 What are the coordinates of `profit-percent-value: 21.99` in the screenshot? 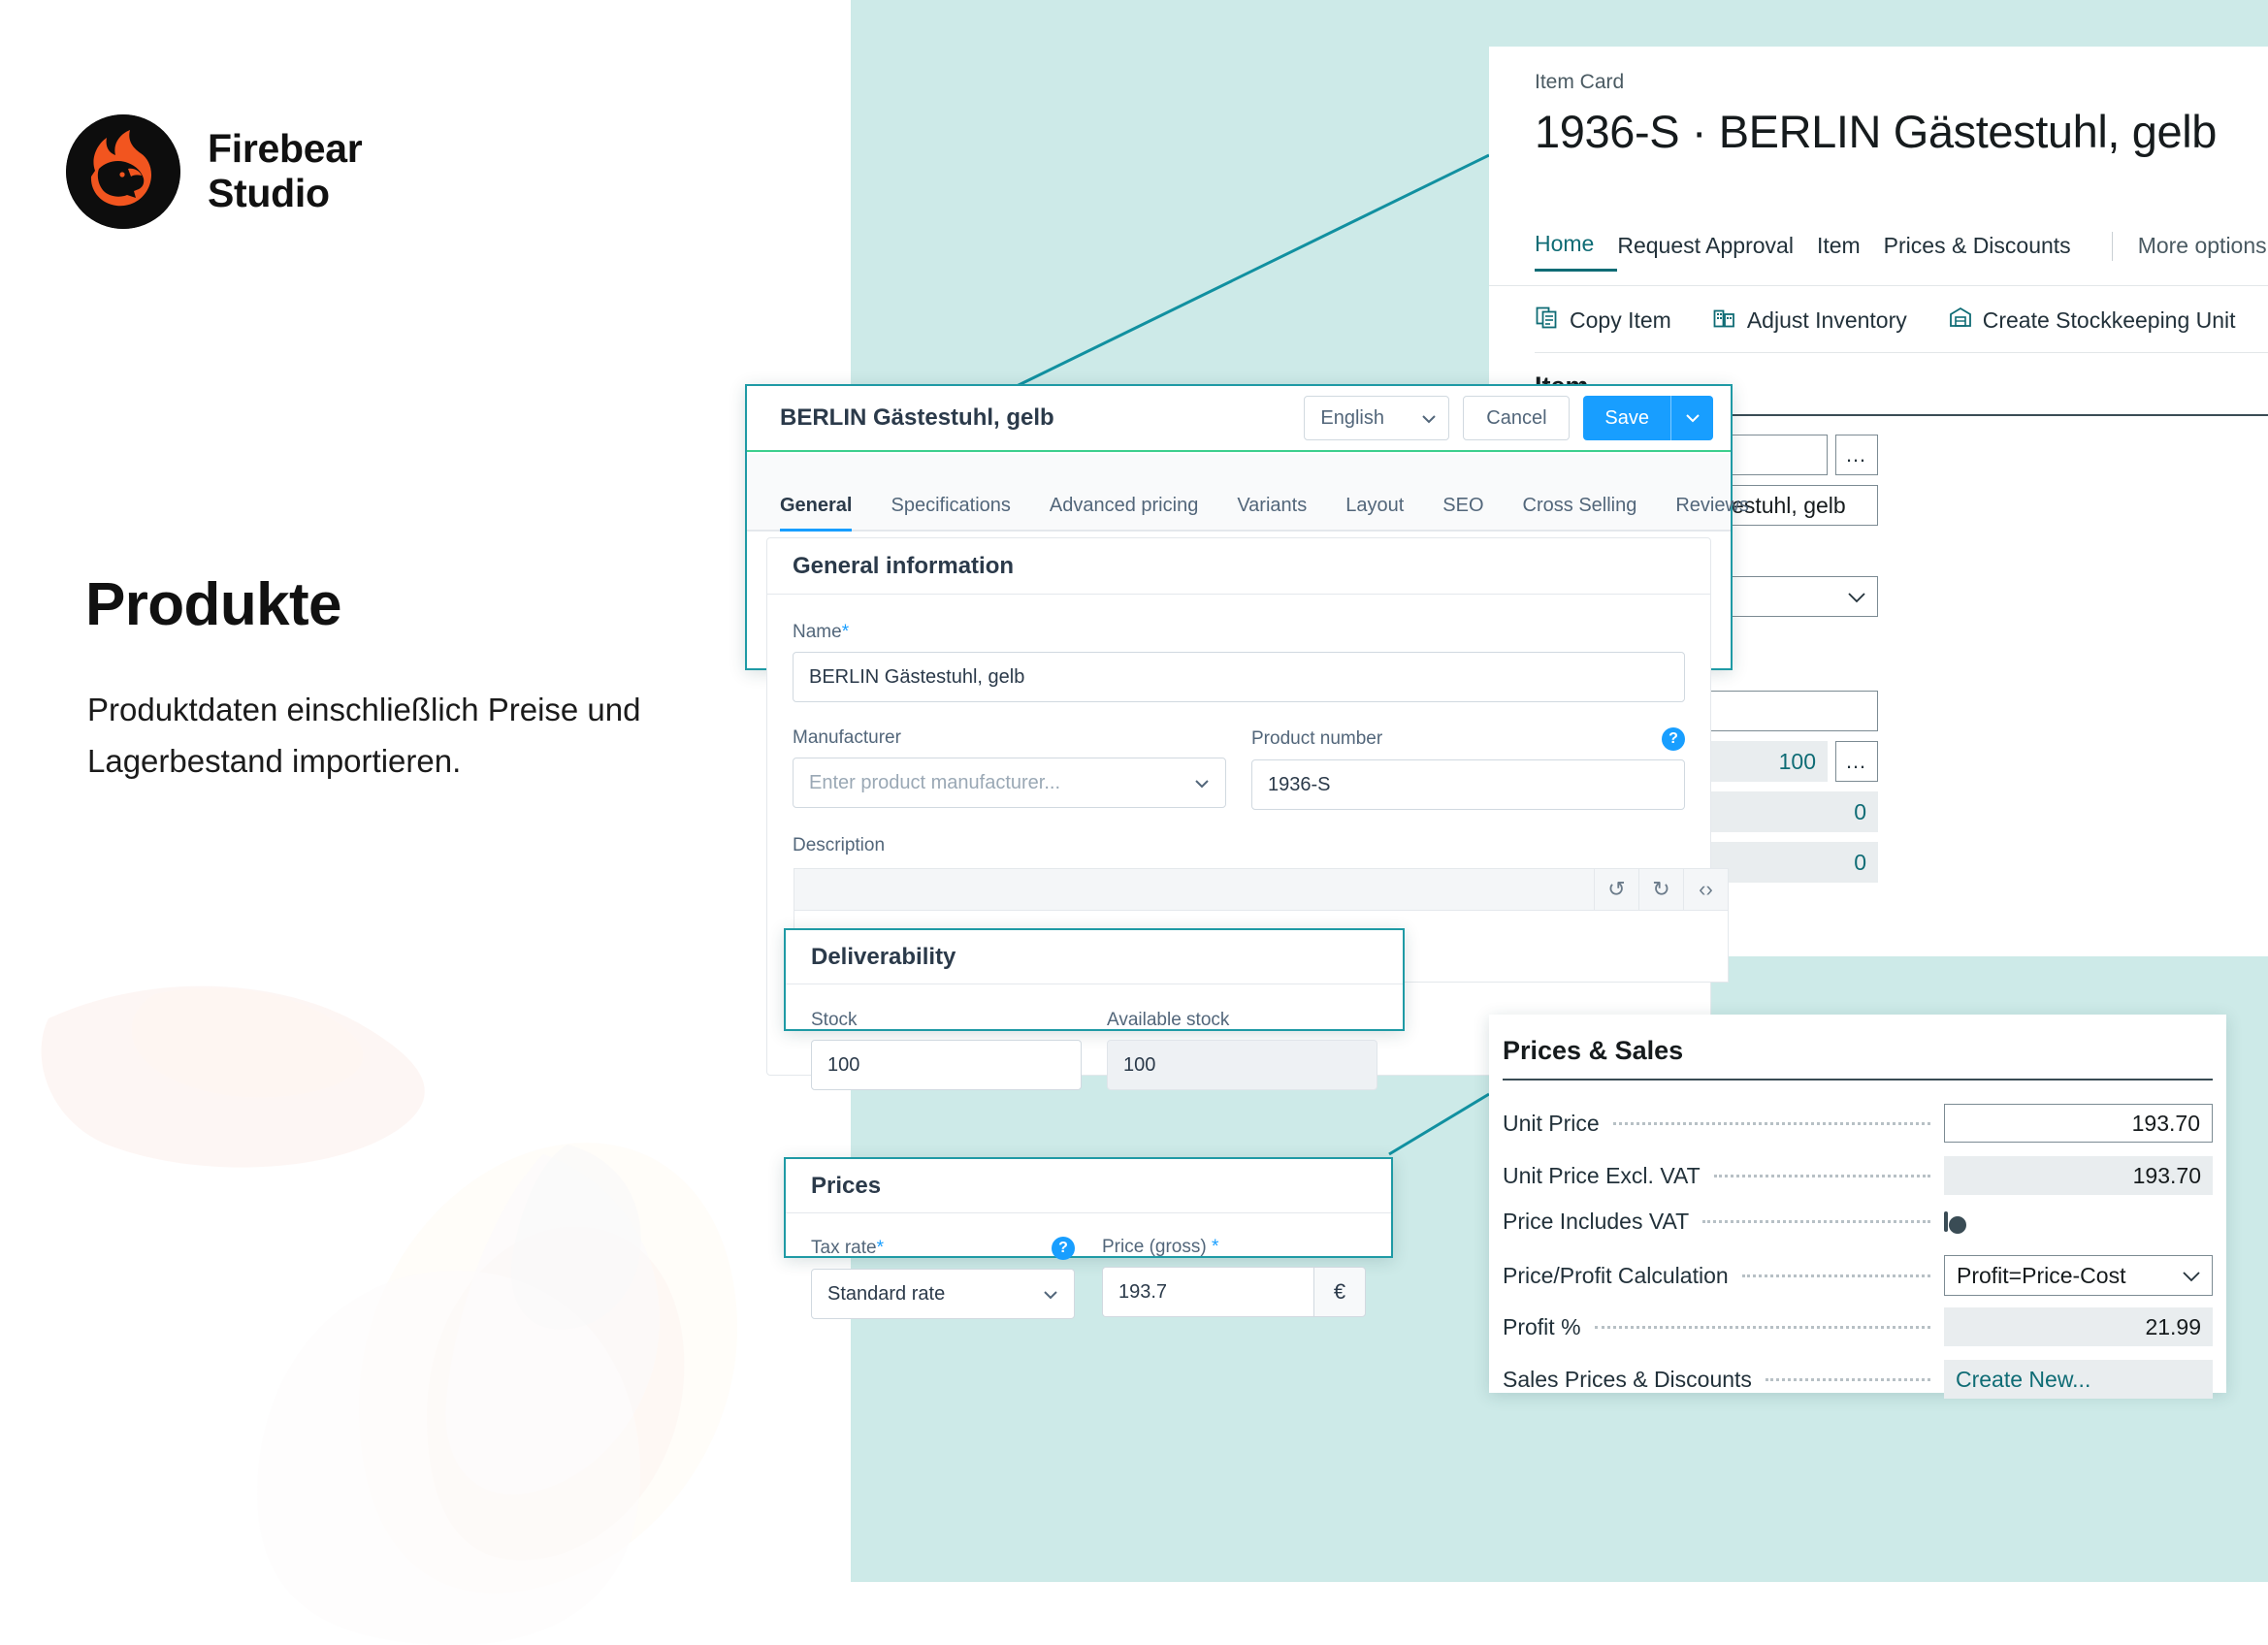 It's located at (2078, 1326).